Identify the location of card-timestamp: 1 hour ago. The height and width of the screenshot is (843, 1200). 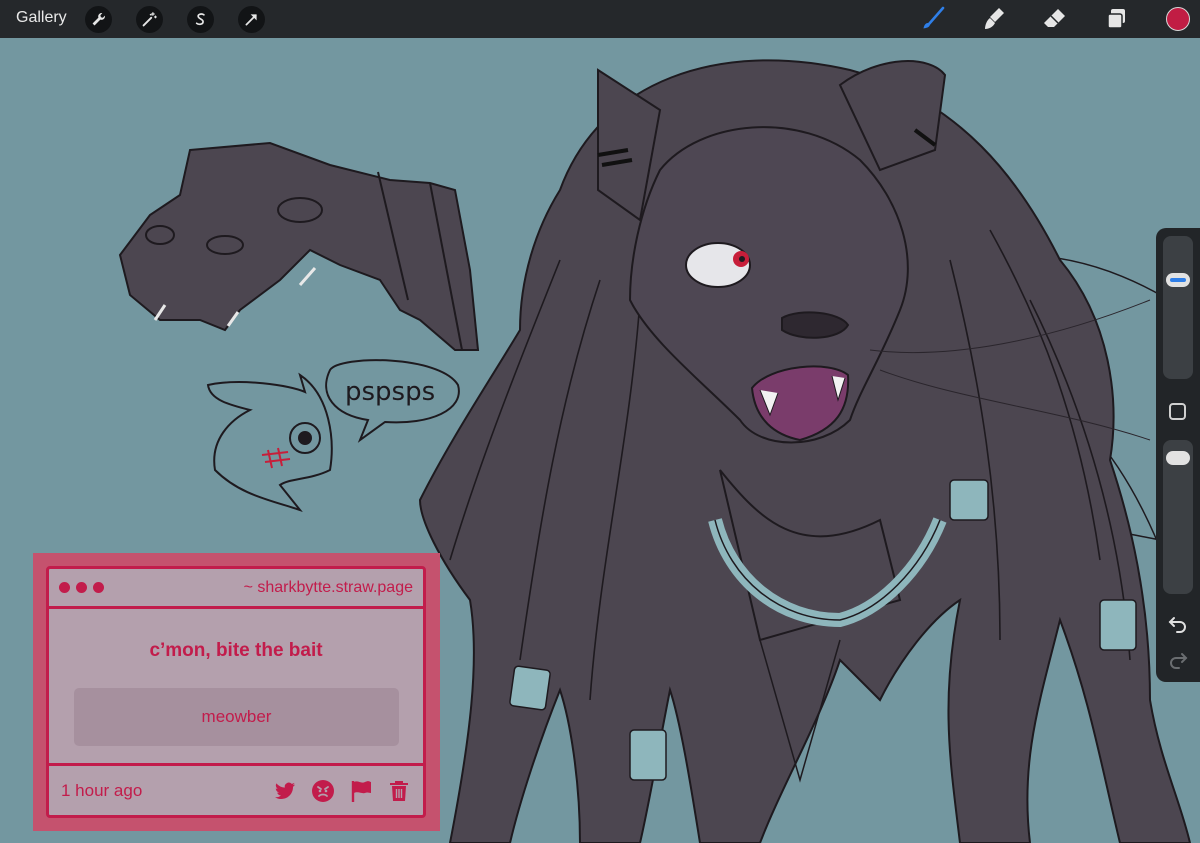
(102, 790).